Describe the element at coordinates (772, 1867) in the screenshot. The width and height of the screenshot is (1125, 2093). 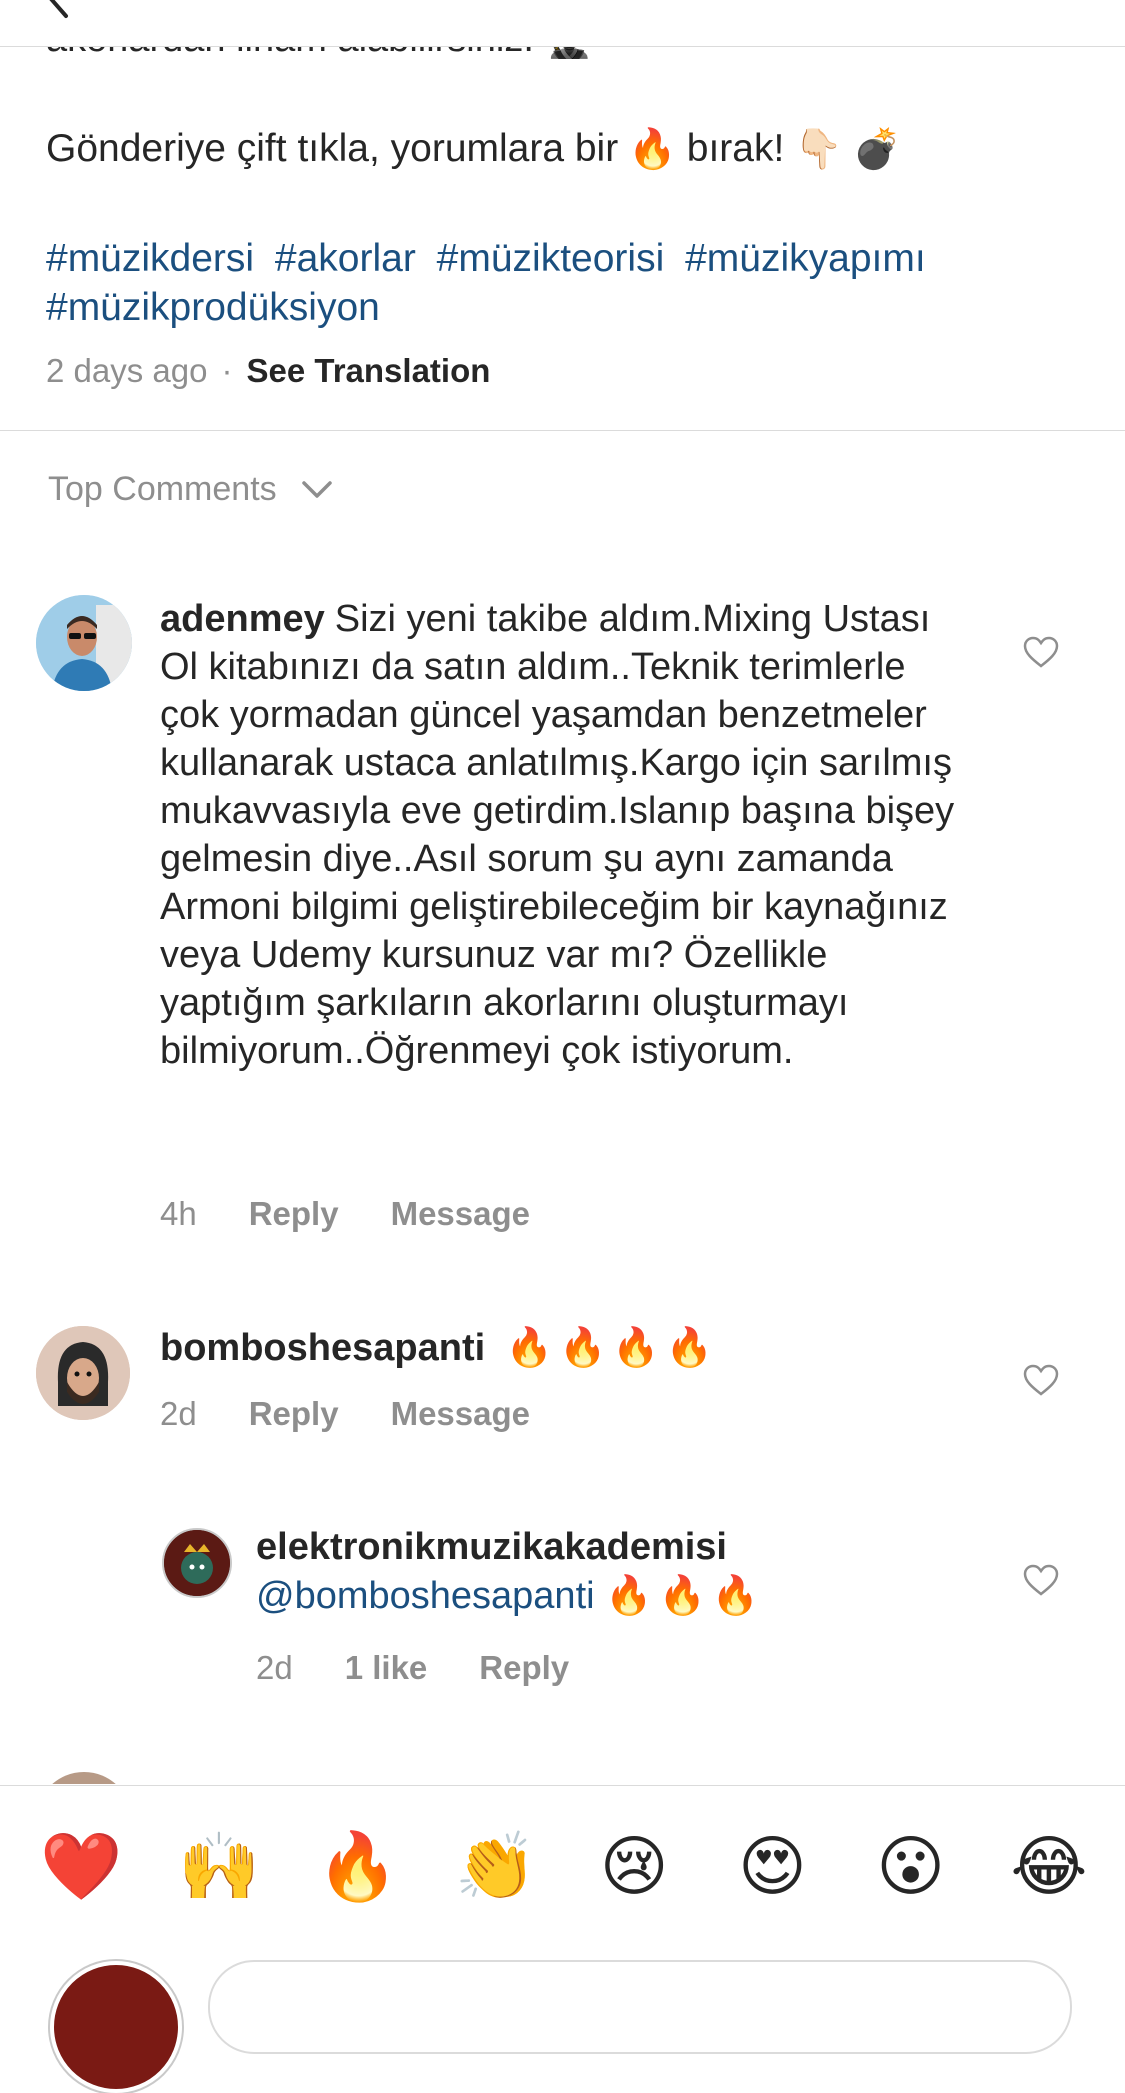
I see `heart-eyes-reaction: 😍` at that location.